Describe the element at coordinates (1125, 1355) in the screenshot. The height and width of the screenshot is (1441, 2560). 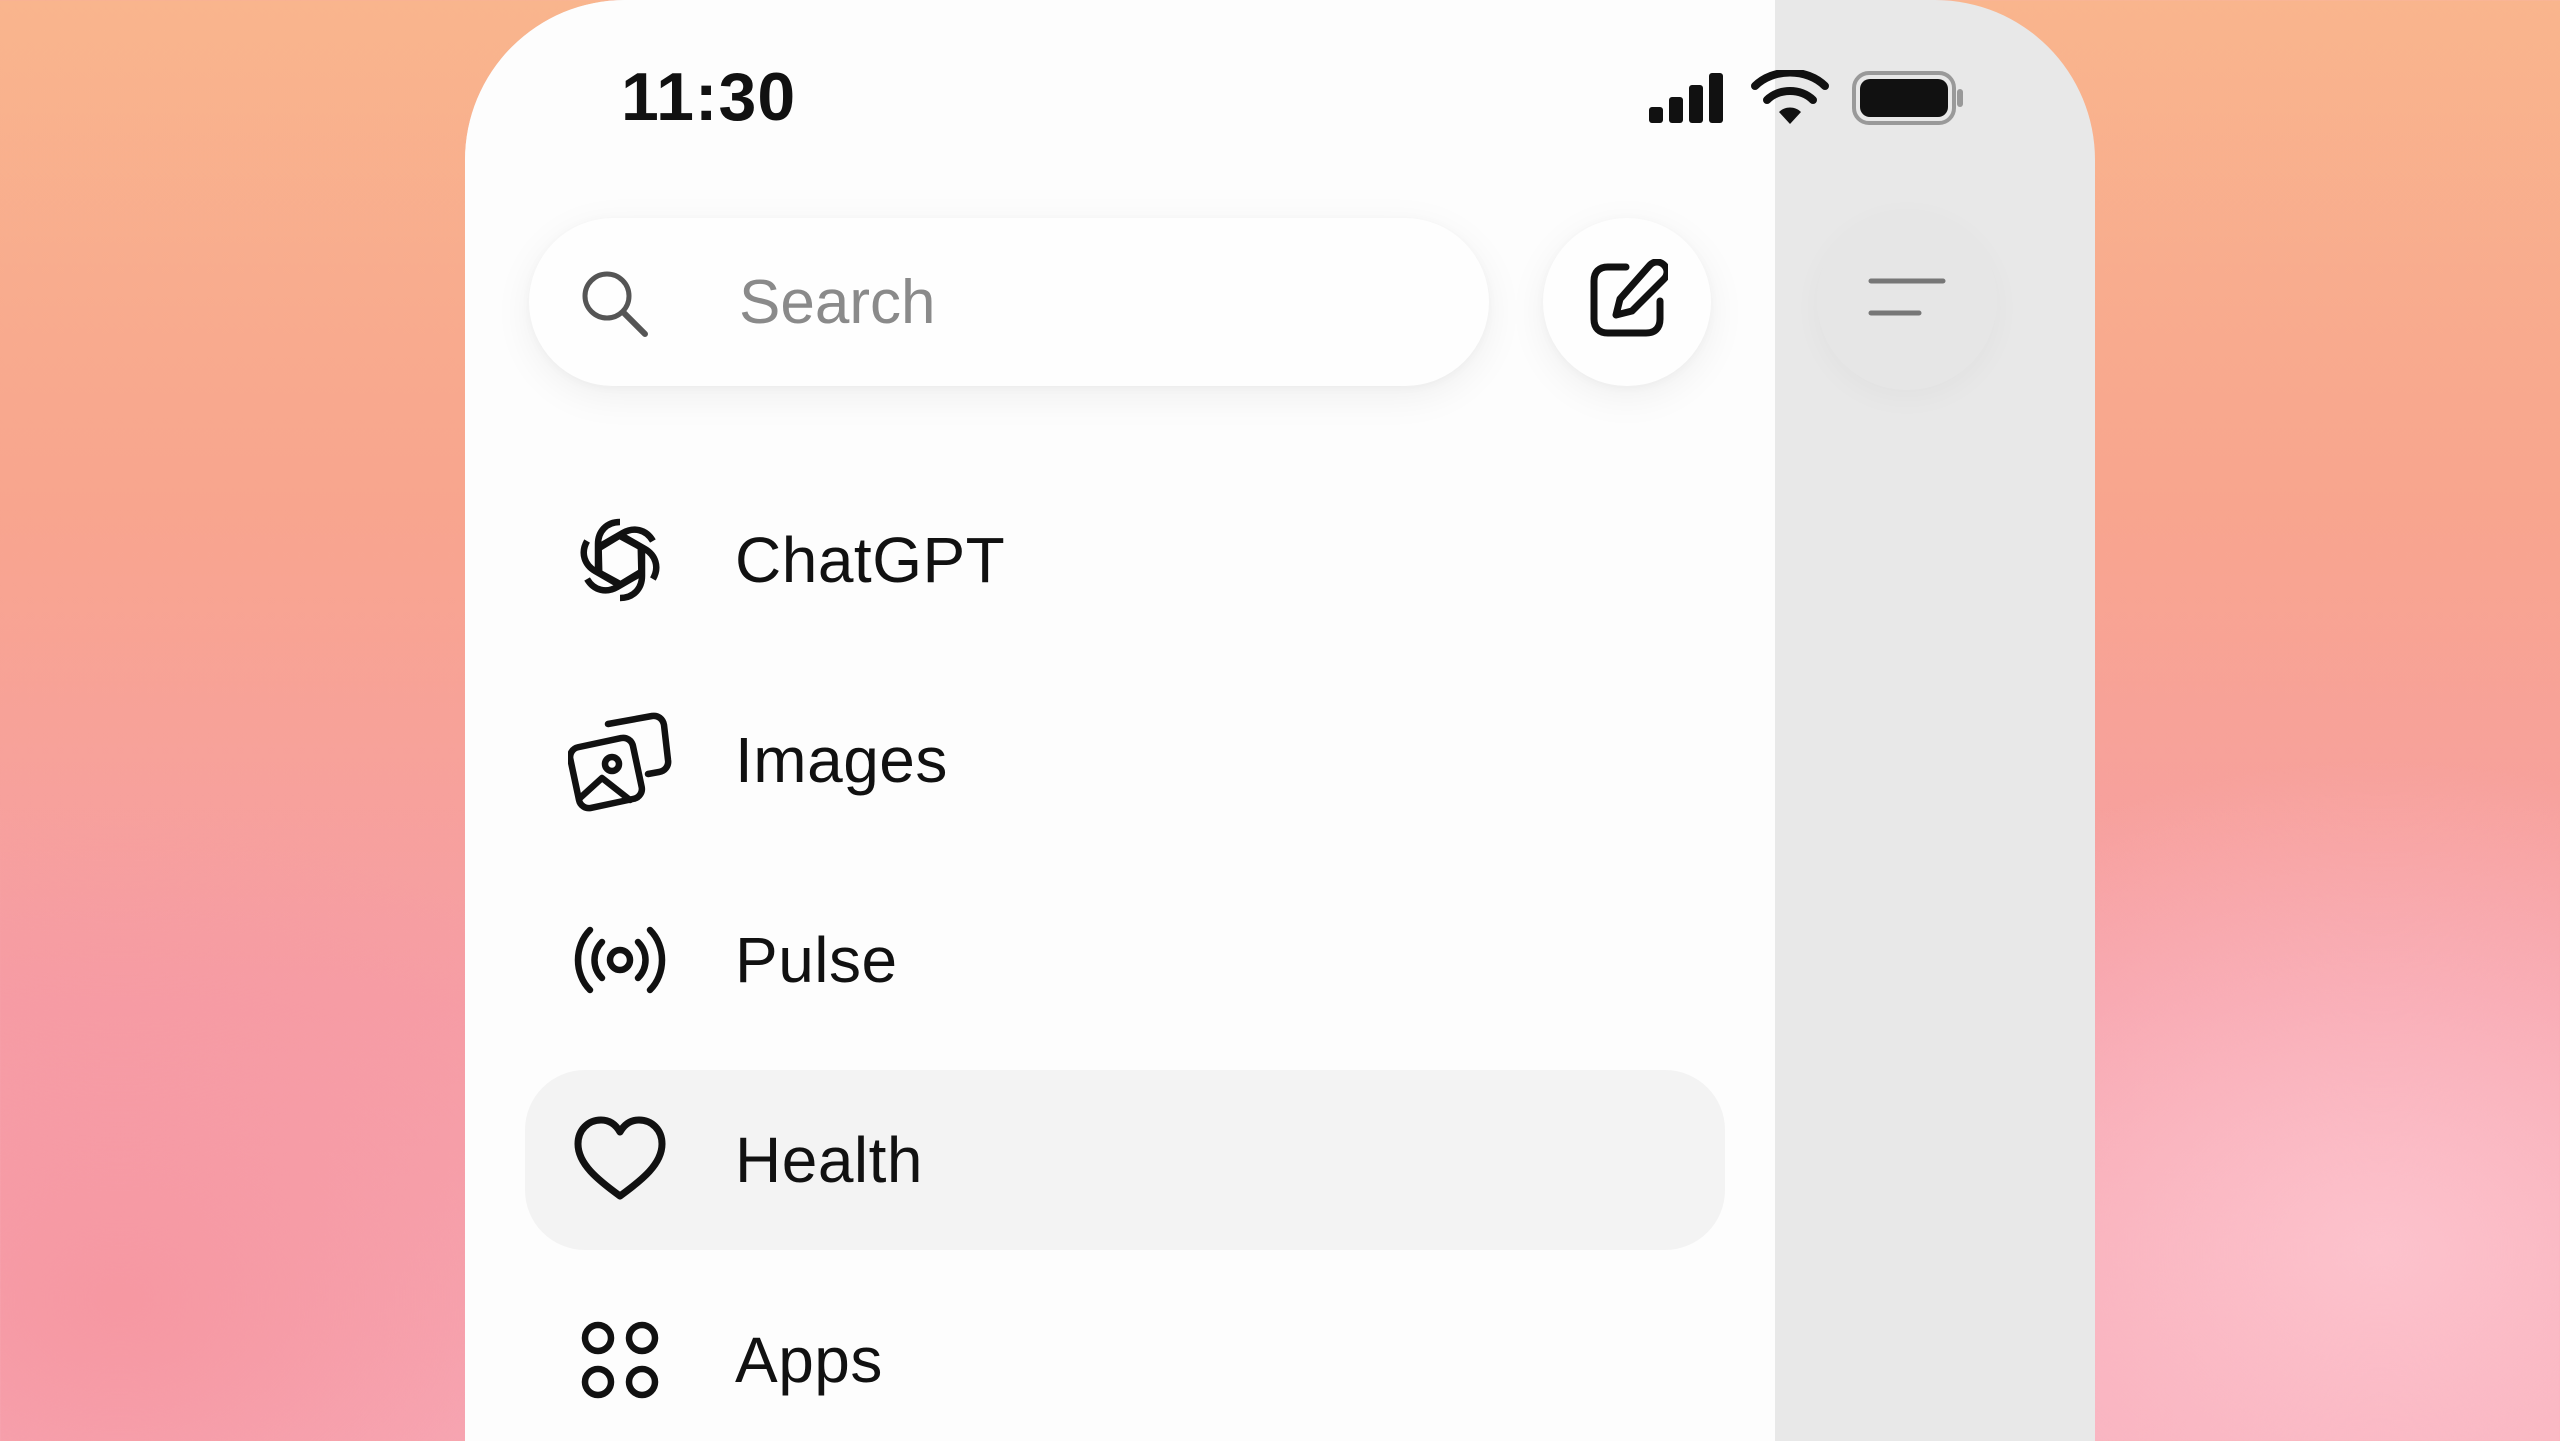
I see `nav-item-apps: Apps` at that location.